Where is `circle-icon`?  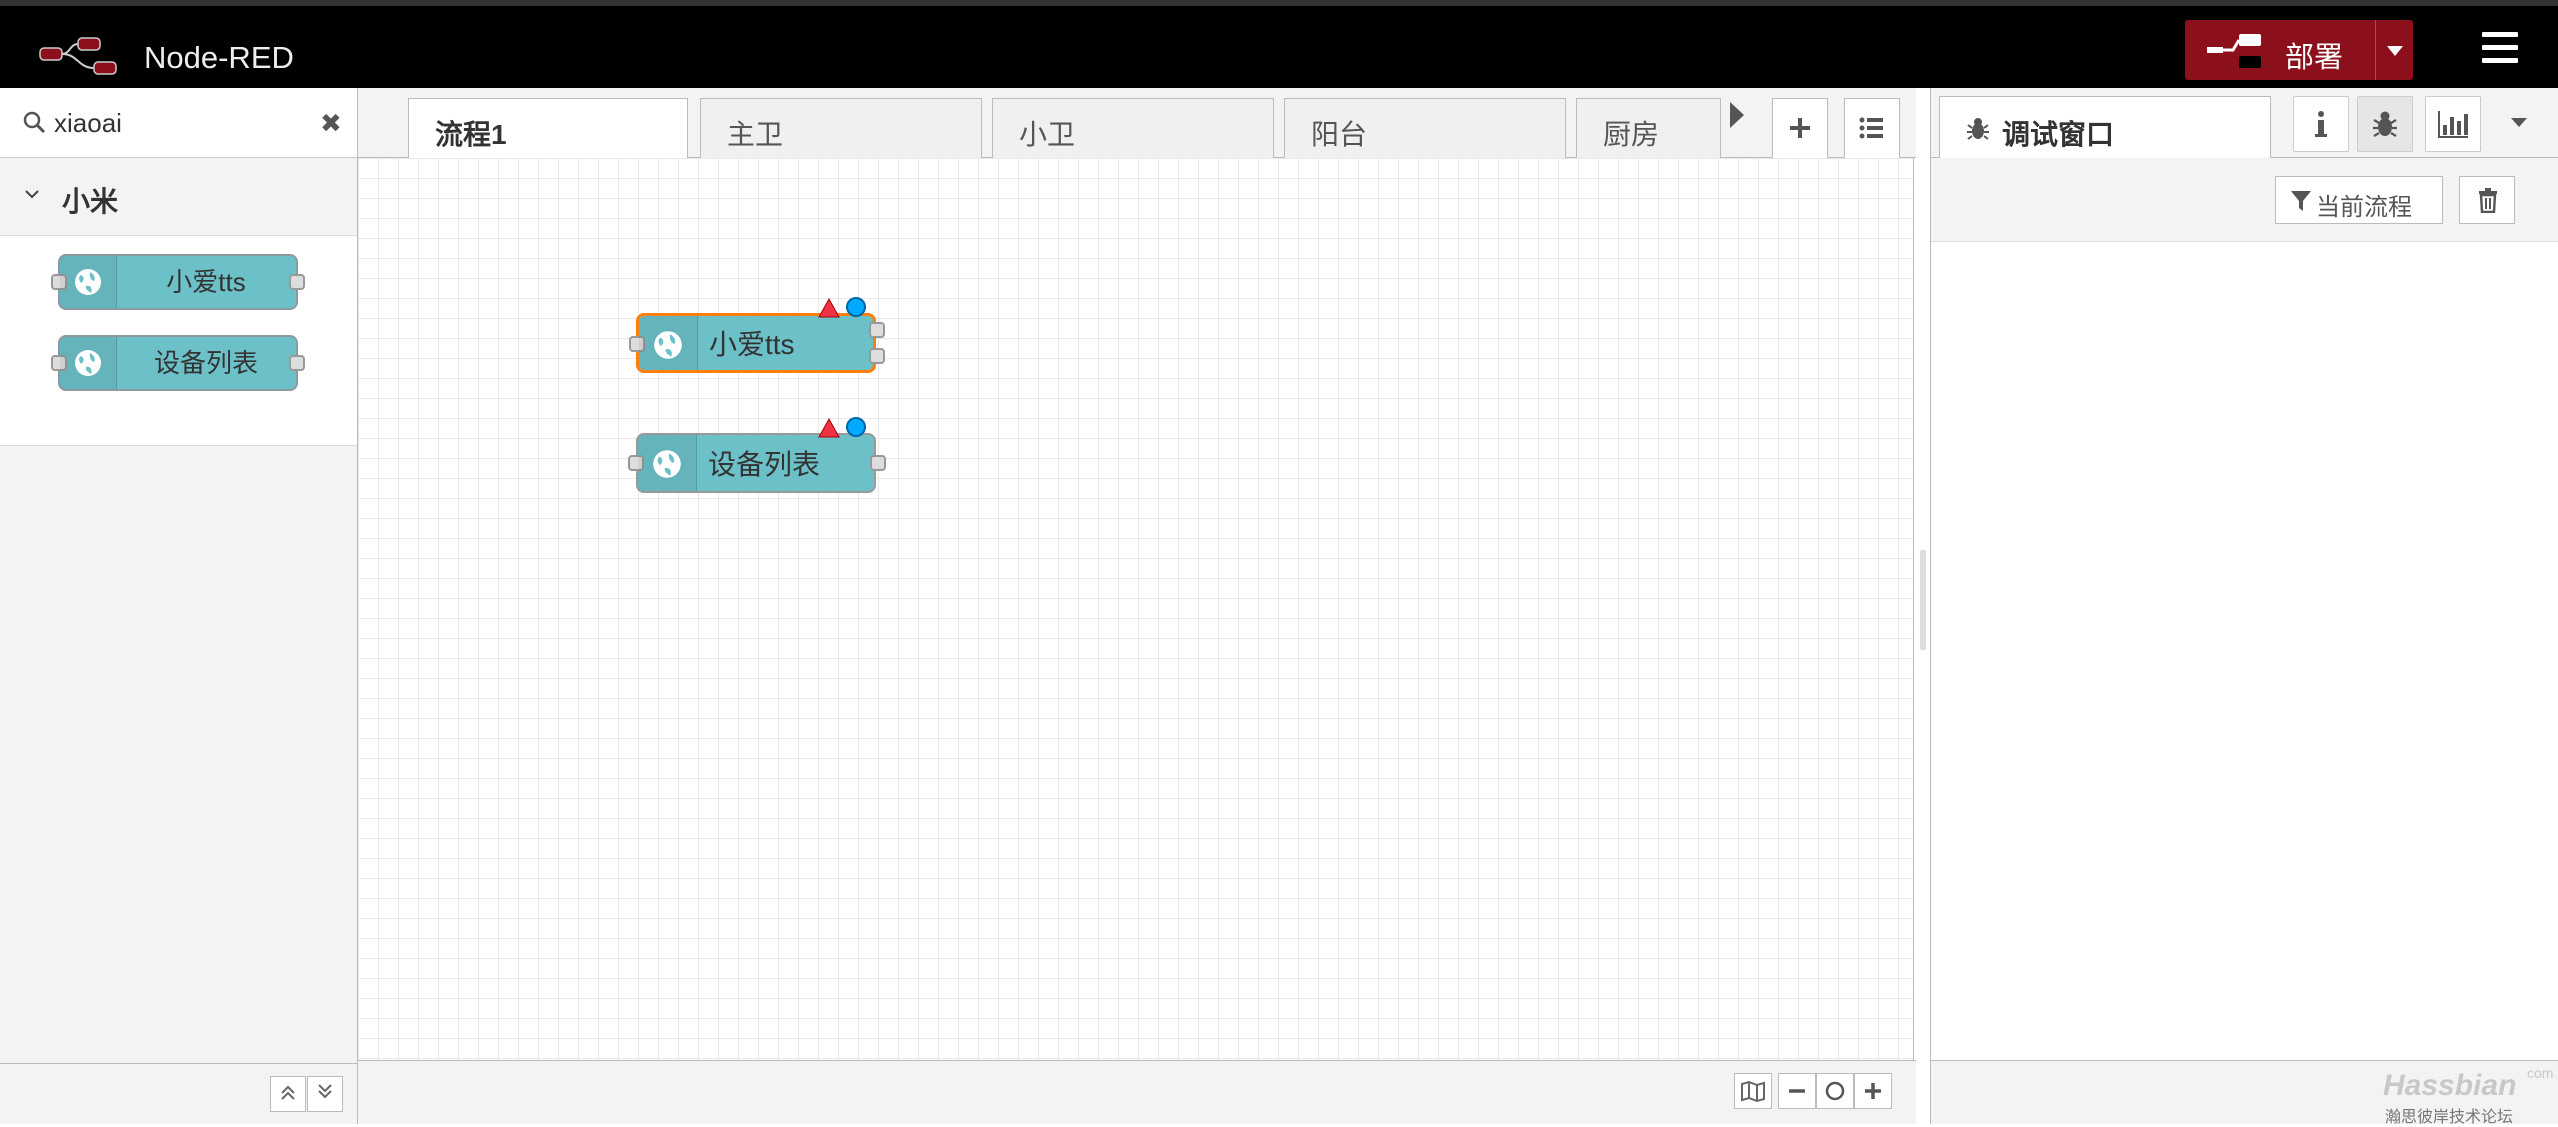 circle-icon is located at coordinates (1835, 1091).